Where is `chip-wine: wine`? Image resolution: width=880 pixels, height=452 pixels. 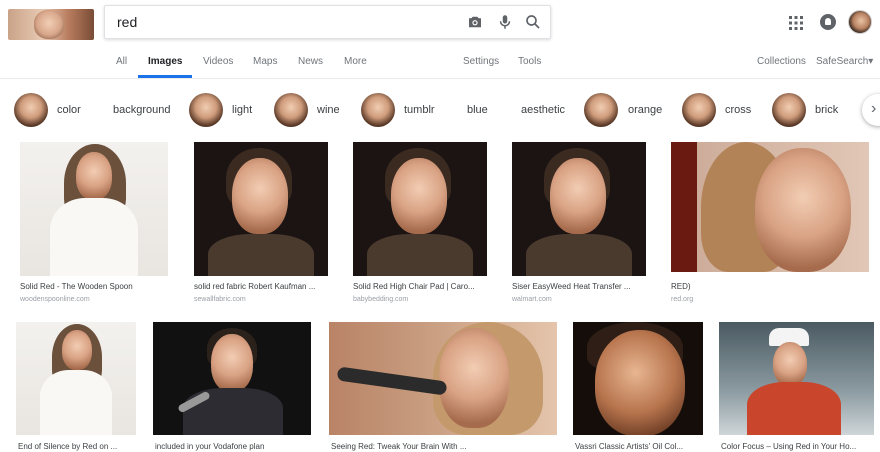
chip-wine: wine is located at coordinates (328, 110).